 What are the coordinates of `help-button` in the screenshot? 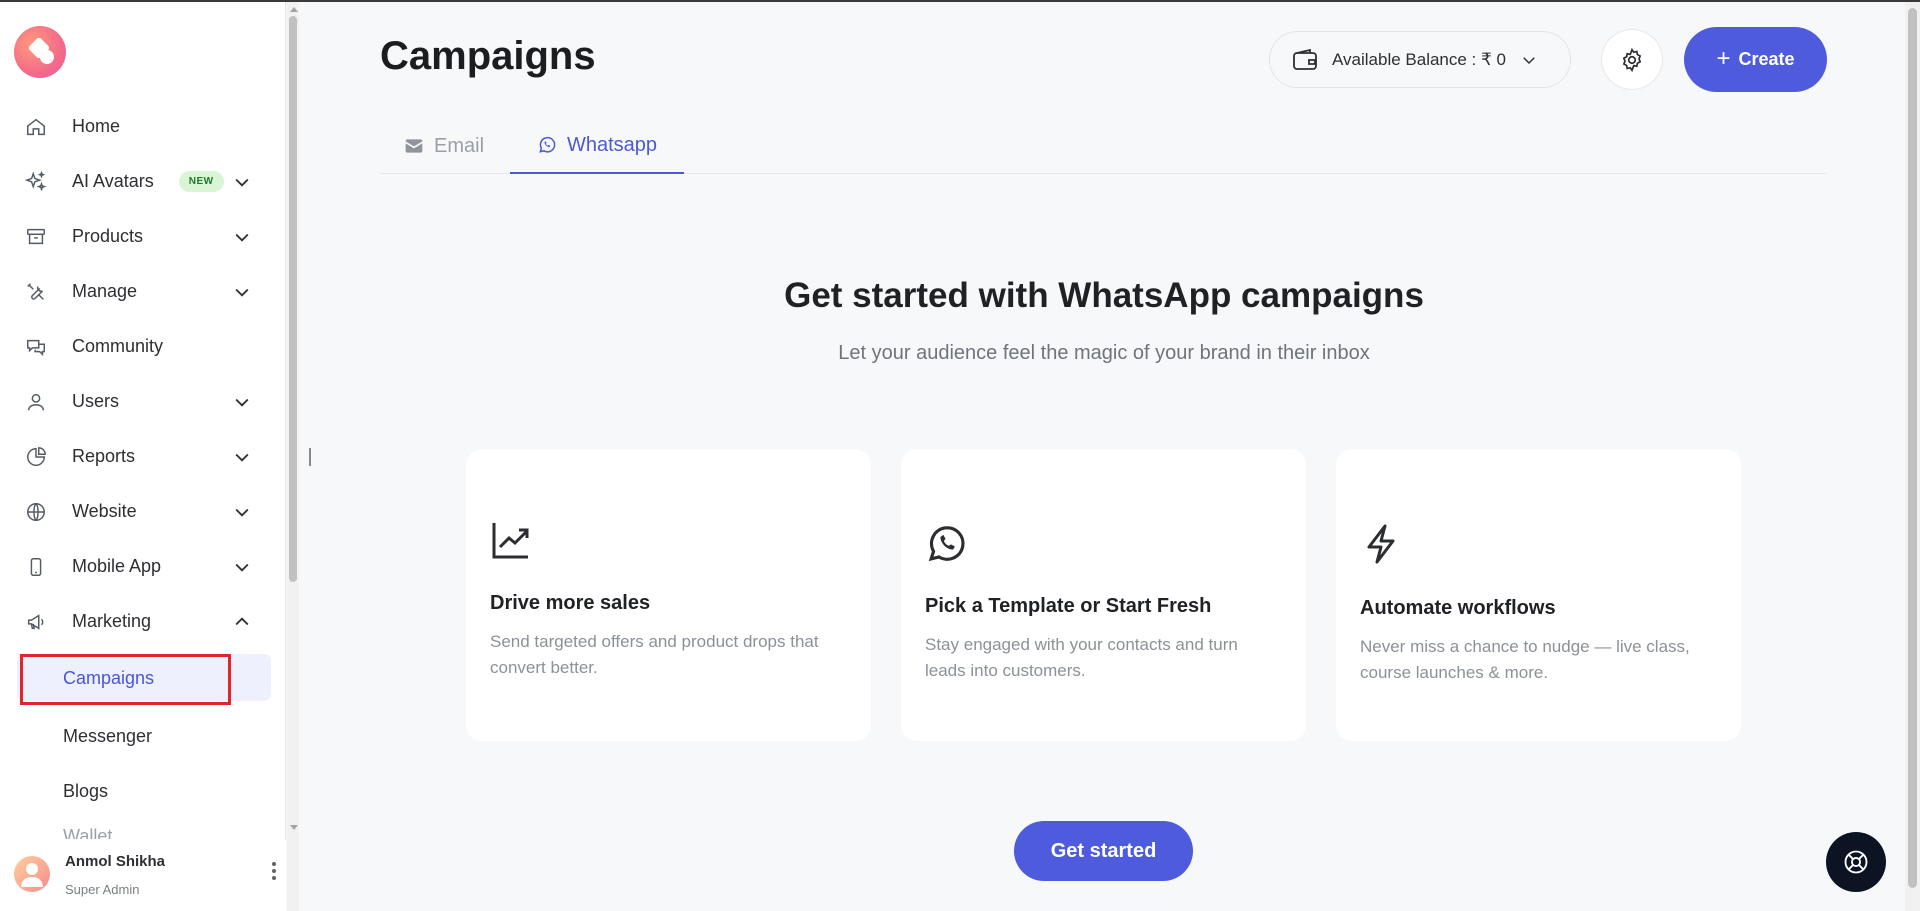 It's located at (1856, 862).